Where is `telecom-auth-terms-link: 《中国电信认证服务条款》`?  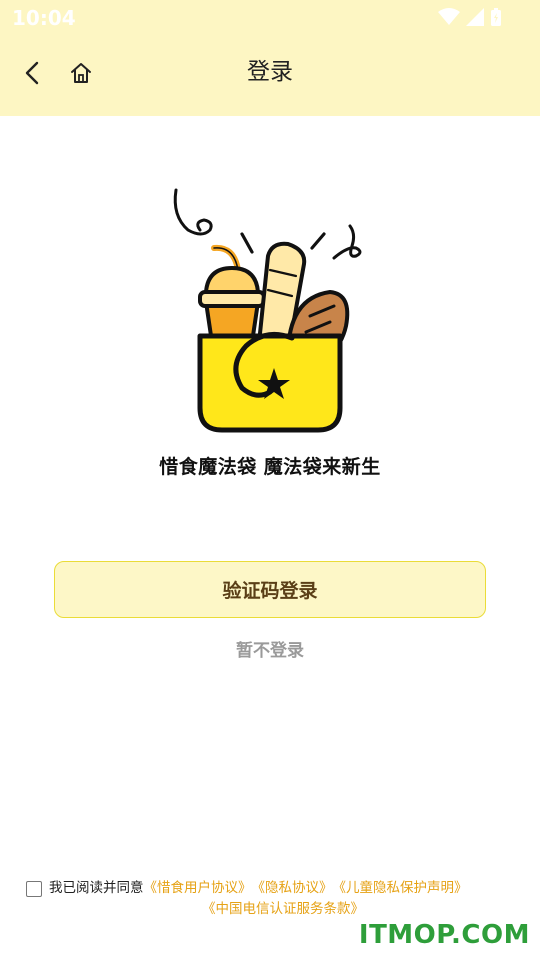 telecom-auth-terms-link: 《中国电信认证服务条款》 is located at coordinates (283, 909).